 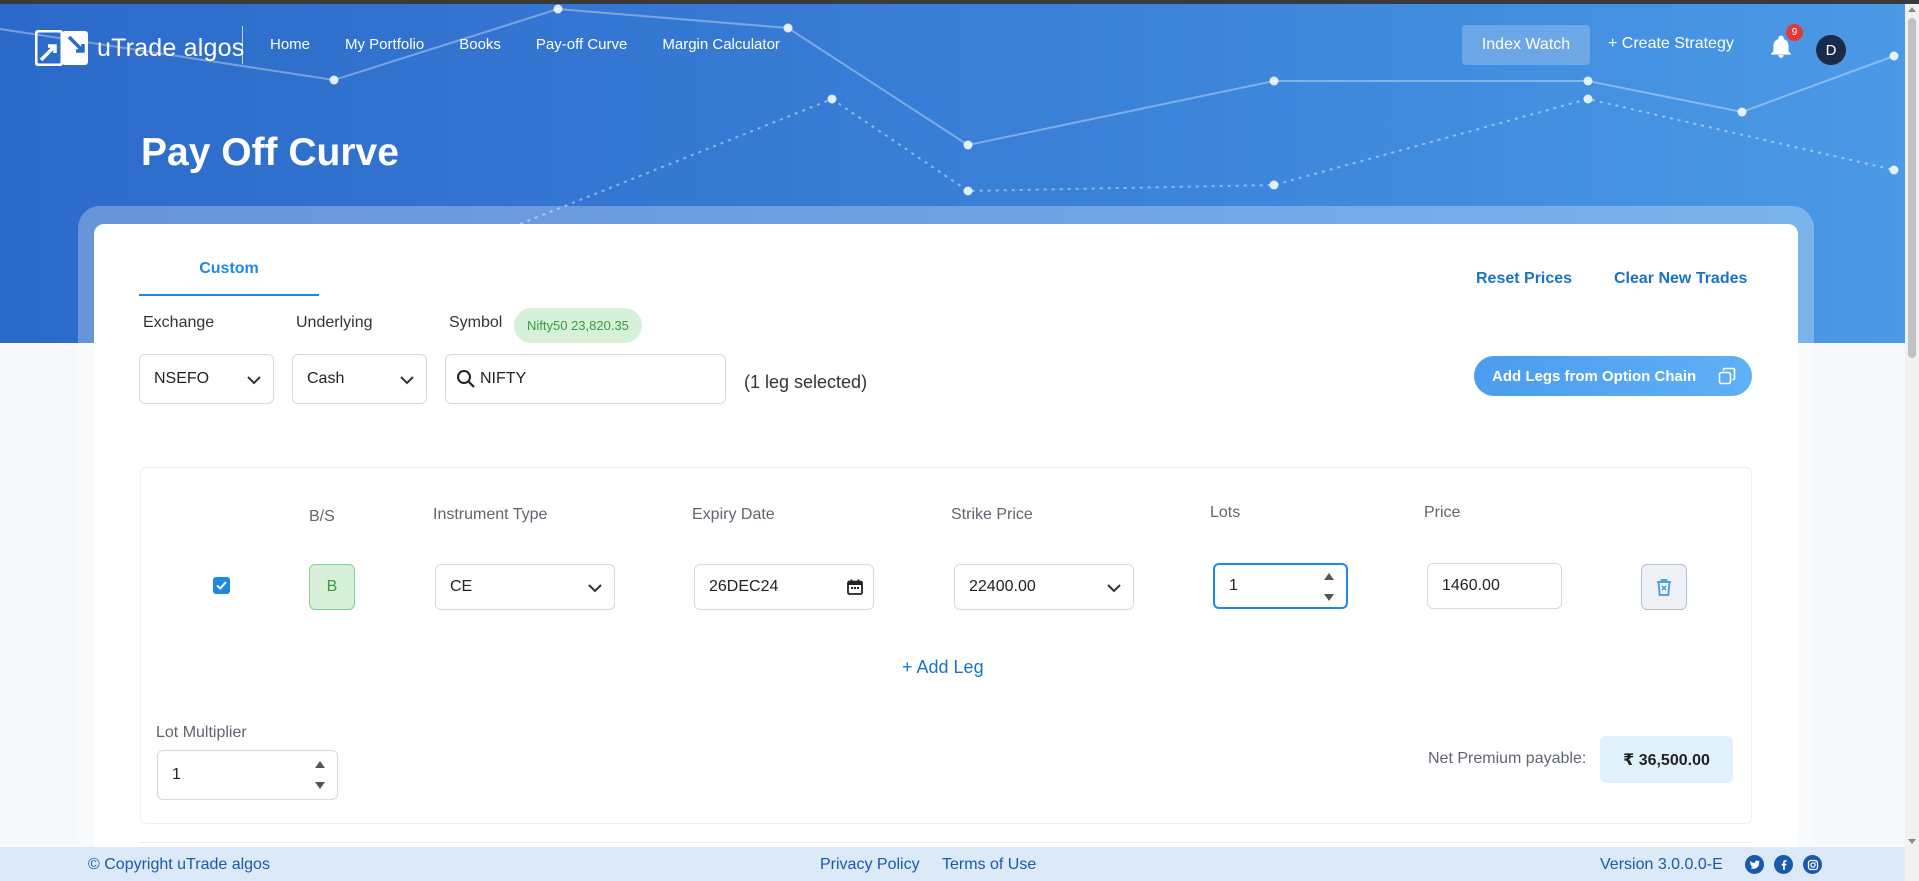 What do you see at coordinates (733, 514) in the screenshot?
I see `column-header-expiry-date: Expiry Date` at bounding box center [733, 514].